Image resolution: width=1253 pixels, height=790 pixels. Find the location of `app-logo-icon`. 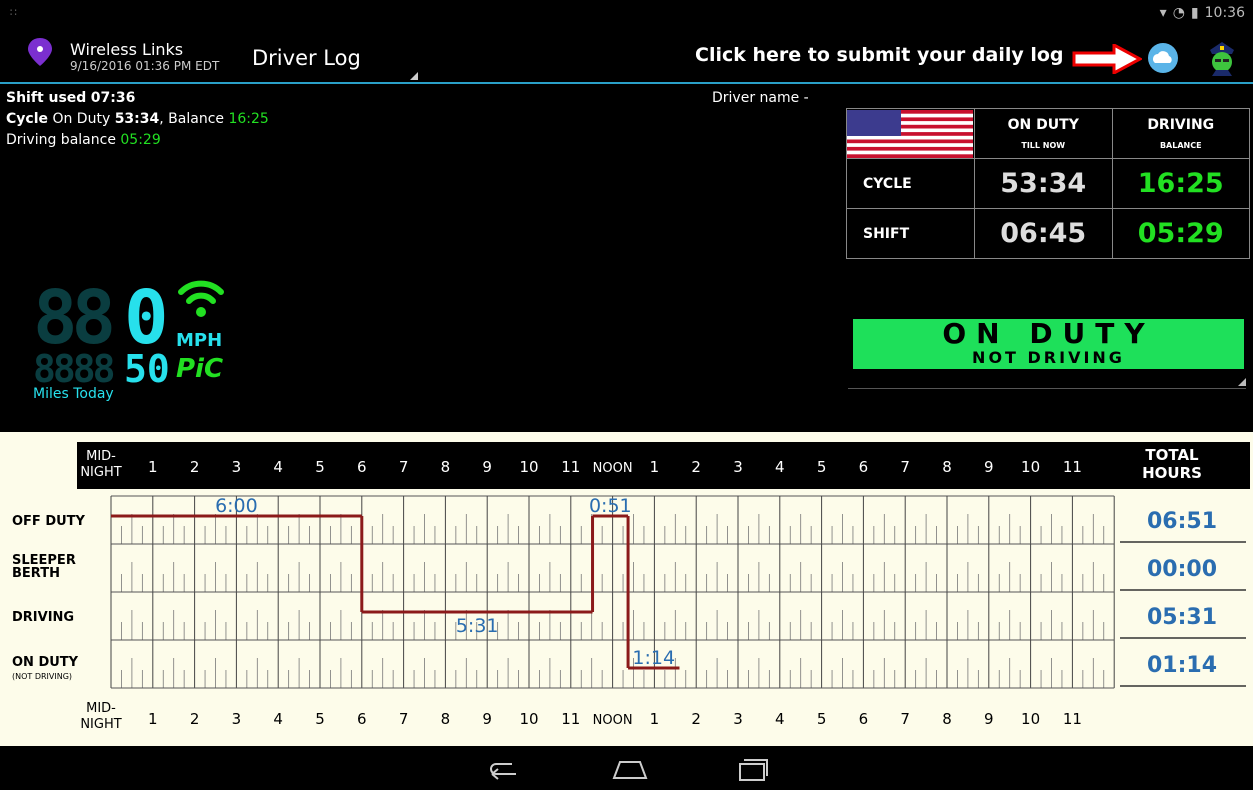

app-logo-icon is located at coordinates (40, 52).